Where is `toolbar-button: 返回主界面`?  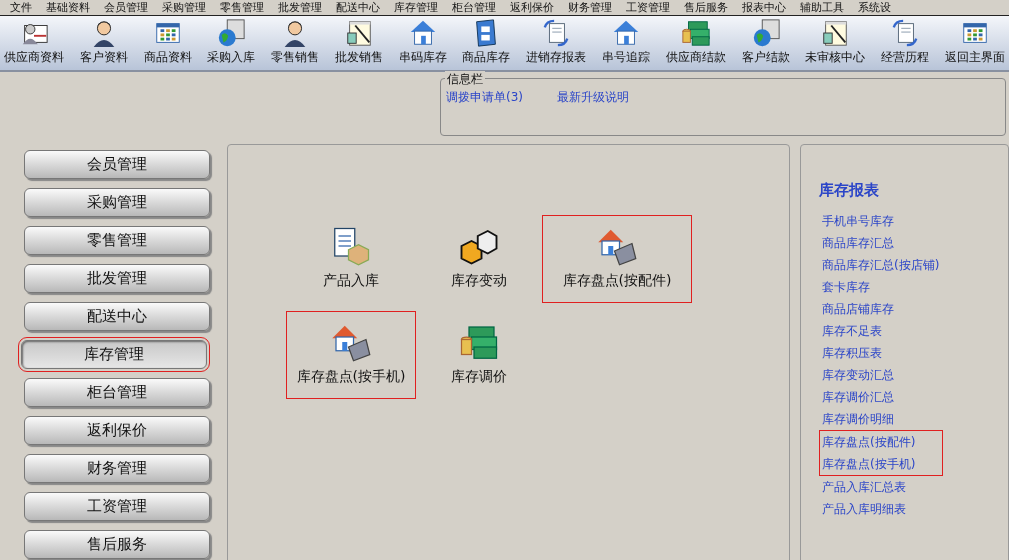 toolbar-button: 返回主界面 is located at coordinates (974, 44).